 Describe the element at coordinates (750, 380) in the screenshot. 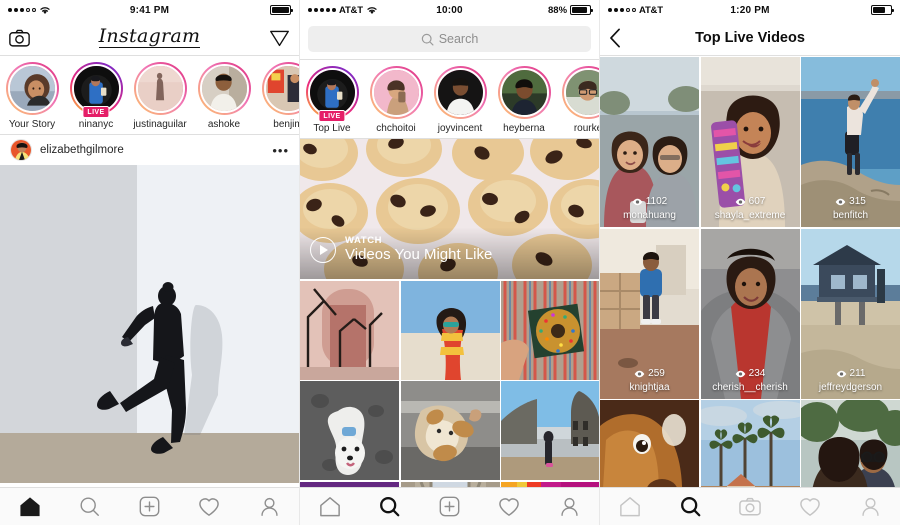

I see `live-video-meta: 234 cherish__cherish` at that location.